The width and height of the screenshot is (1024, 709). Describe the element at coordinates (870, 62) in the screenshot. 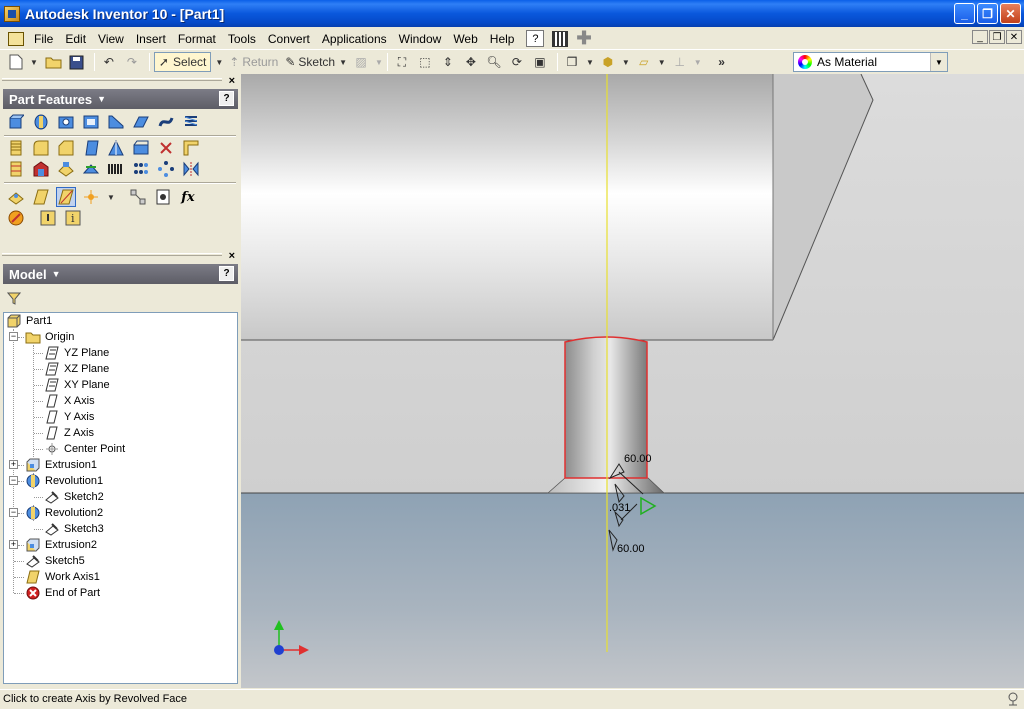

I see `material-select: As Material ▼` at that location.